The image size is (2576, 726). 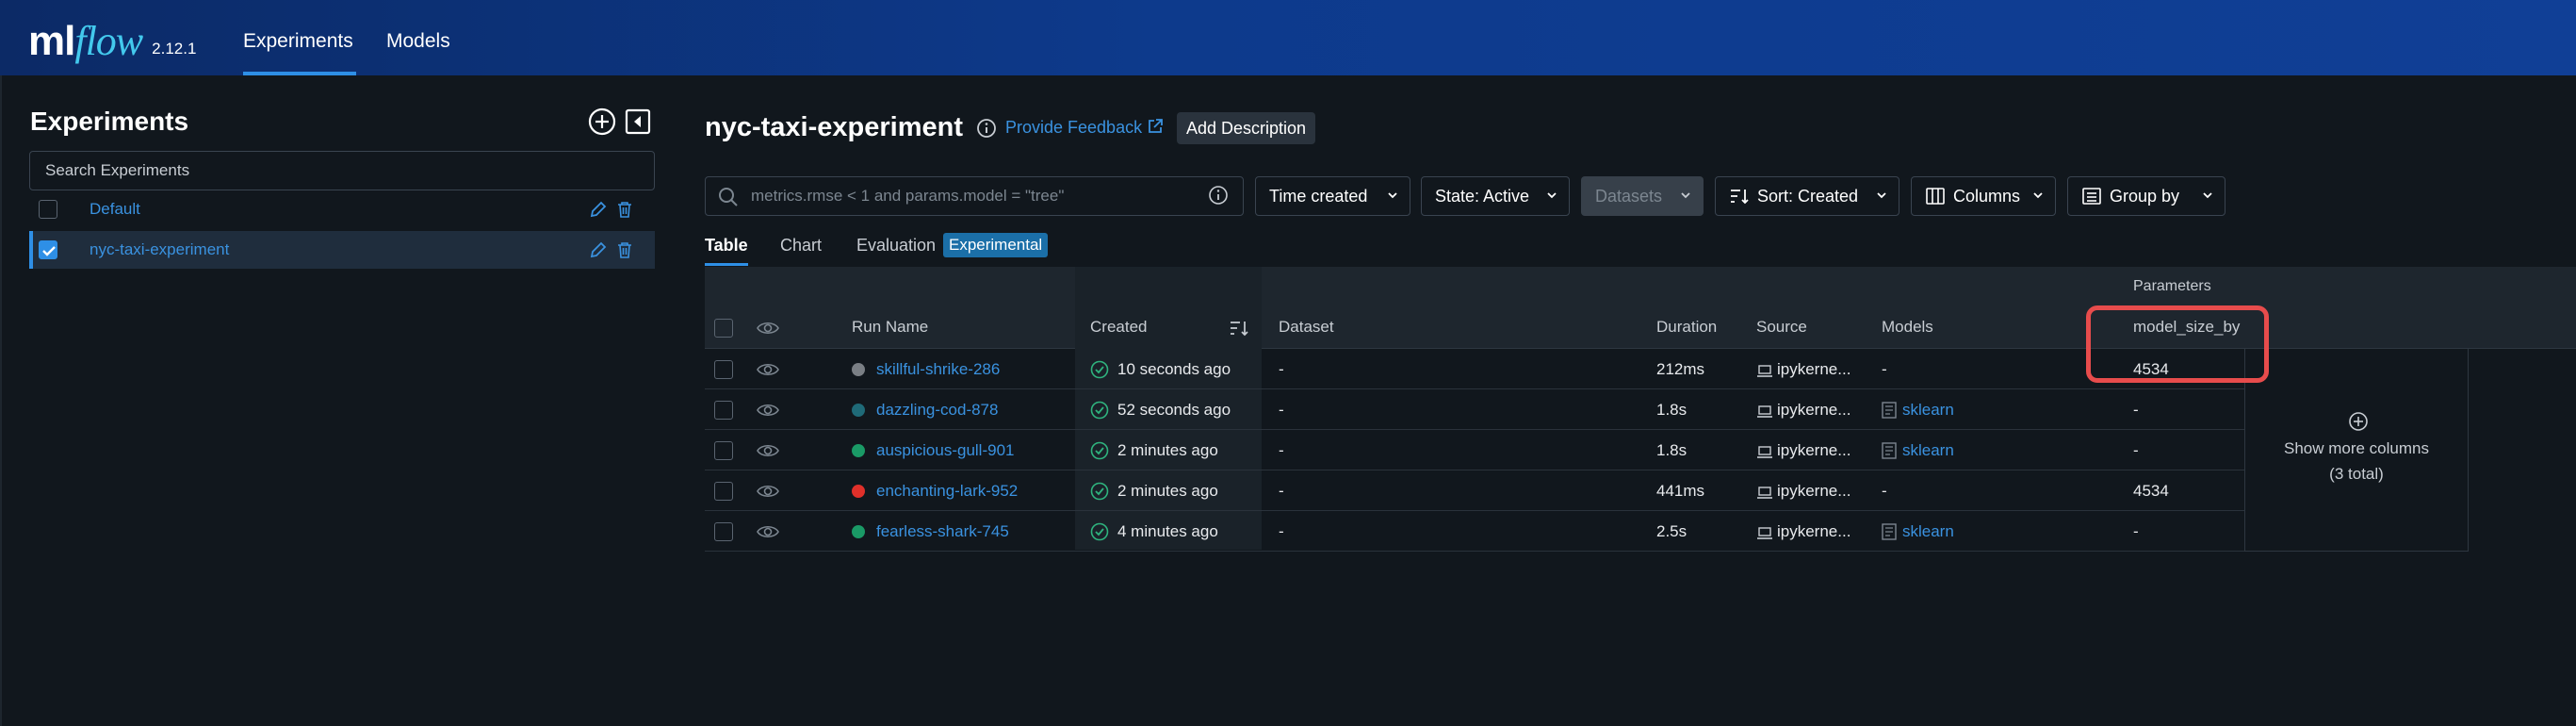 I want to click on columns-label: Columns, so click(x=1987, y=196).